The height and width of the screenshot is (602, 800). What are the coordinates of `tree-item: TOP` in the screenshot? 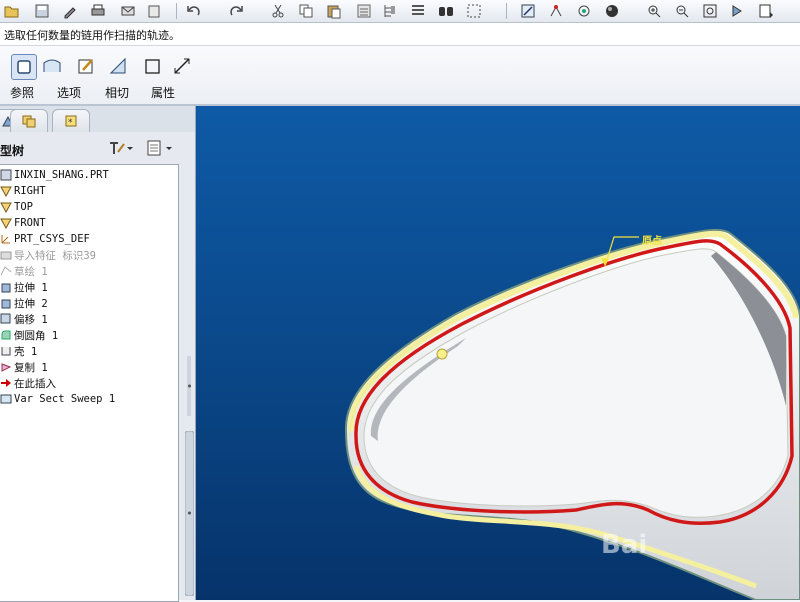 It's located at (16, 207).